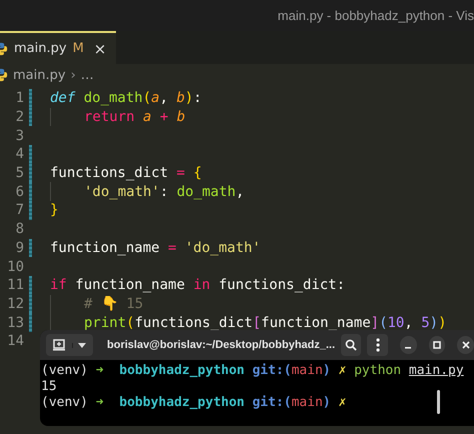  I want to click on close-icon, so click(466, 345).